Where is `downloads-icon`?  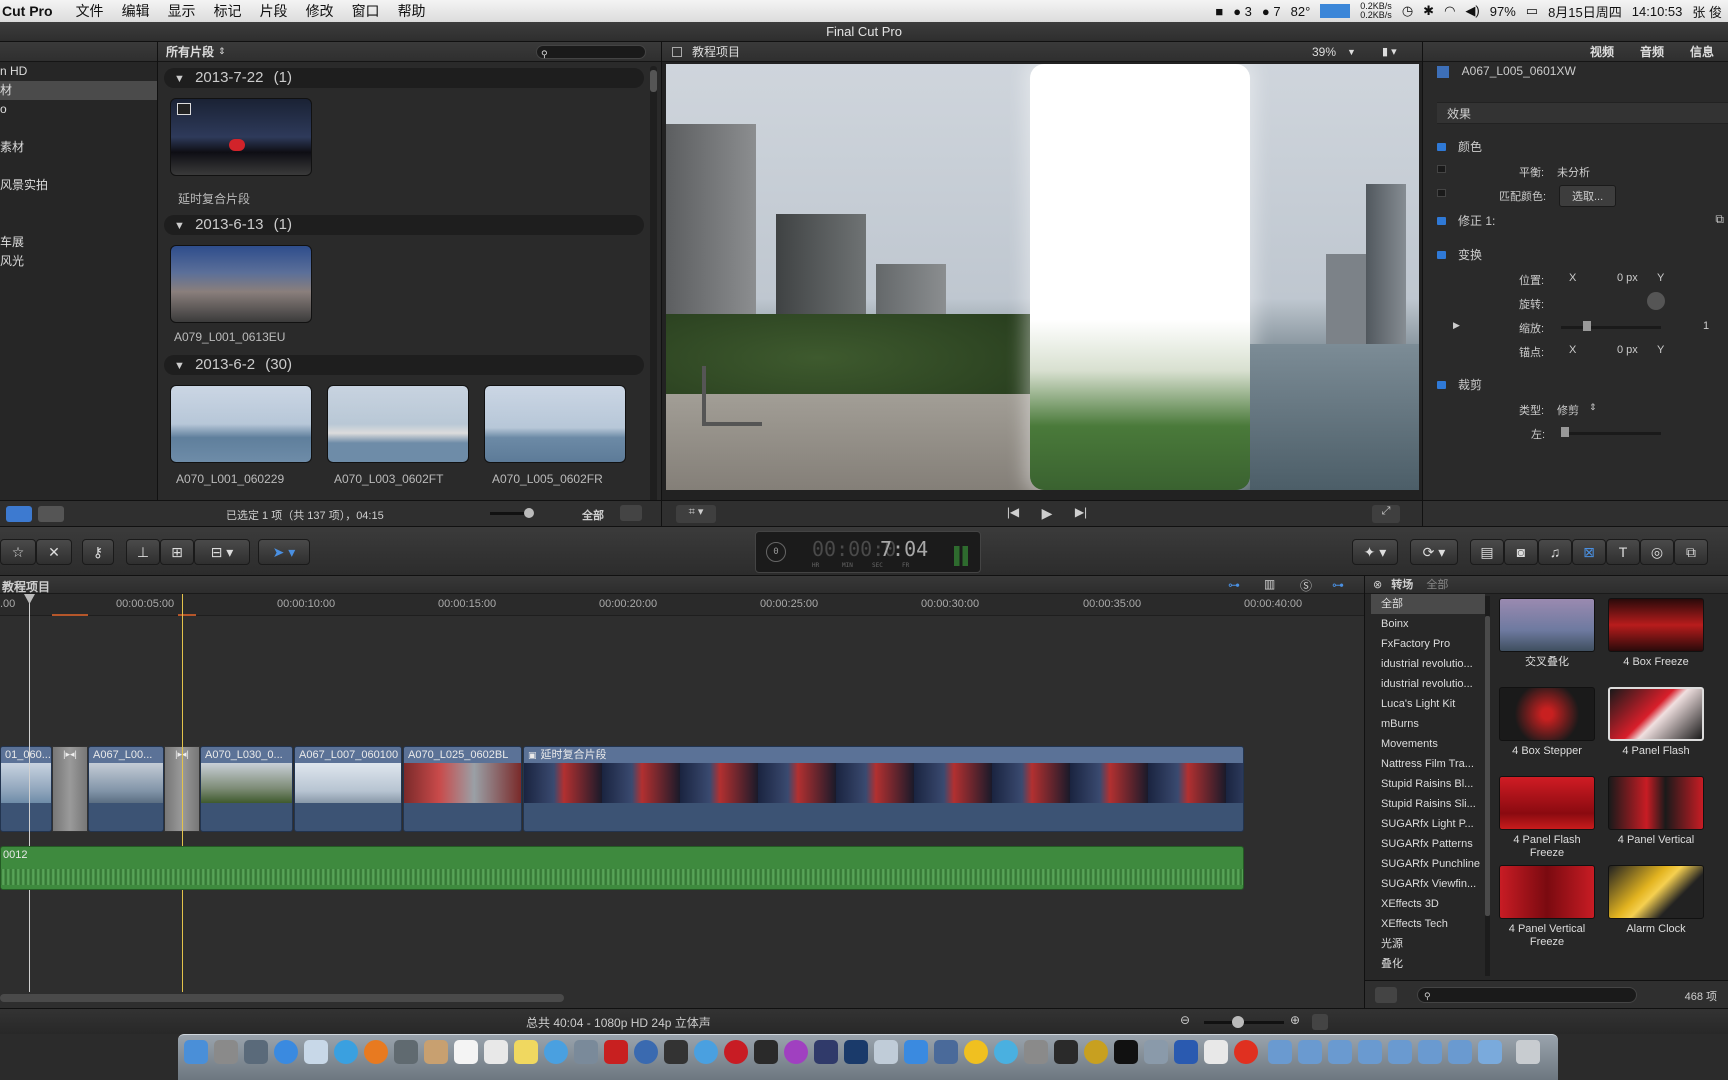 downloads-icon is located at coordinates (1490, 1052).